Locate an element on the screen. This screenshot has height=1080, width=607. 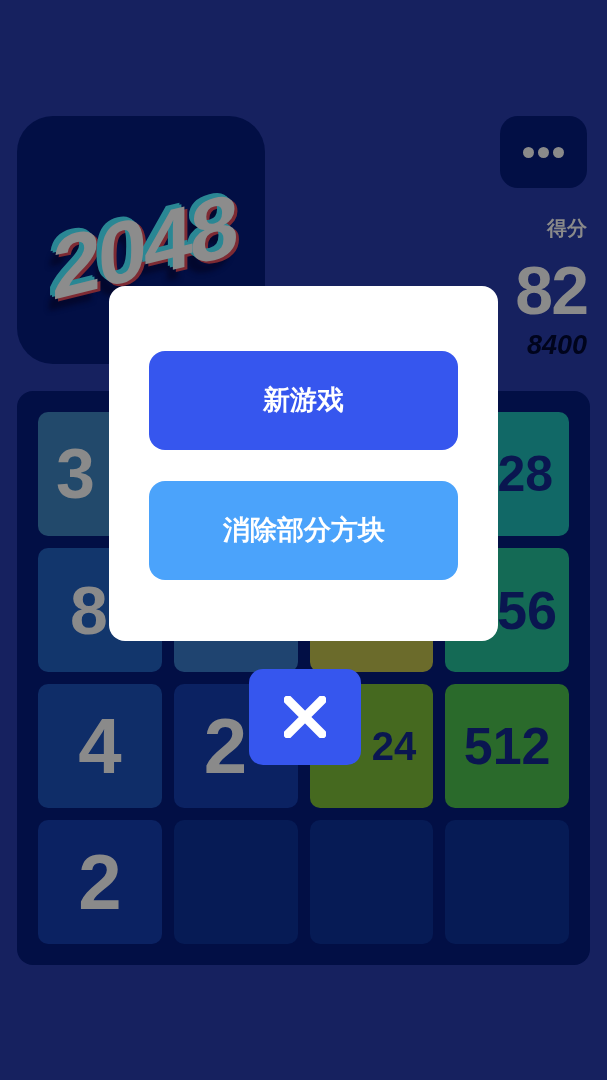
tile-number: 3 is located at coordinates (75, 474).